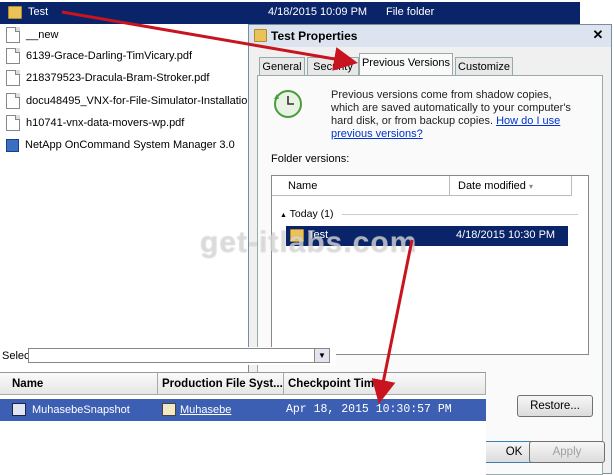  Describe the element at coordinates (282, 66) in the screenshot. I see `tab-general: General` at that location.